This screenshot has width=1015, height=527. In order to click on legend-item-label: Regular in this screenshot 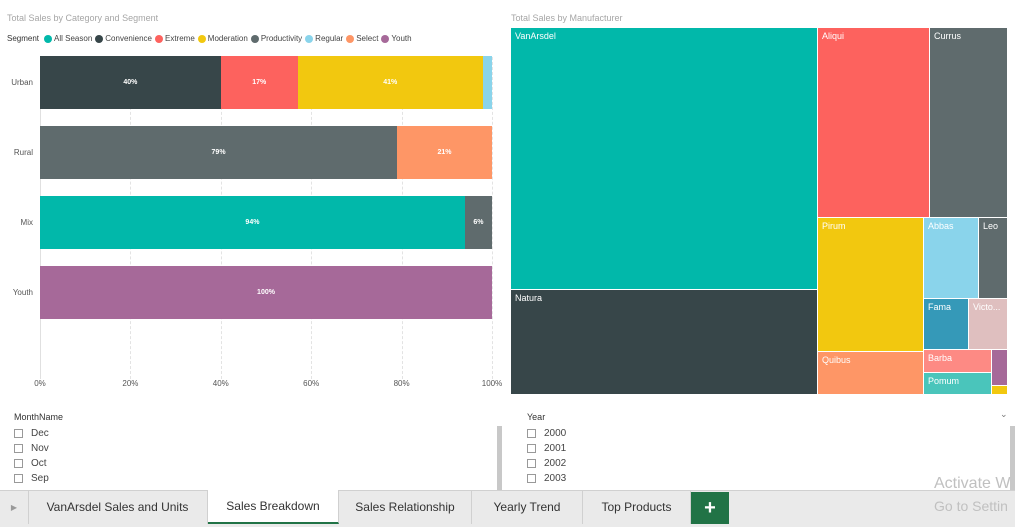, I will do `click(329, 38)`.